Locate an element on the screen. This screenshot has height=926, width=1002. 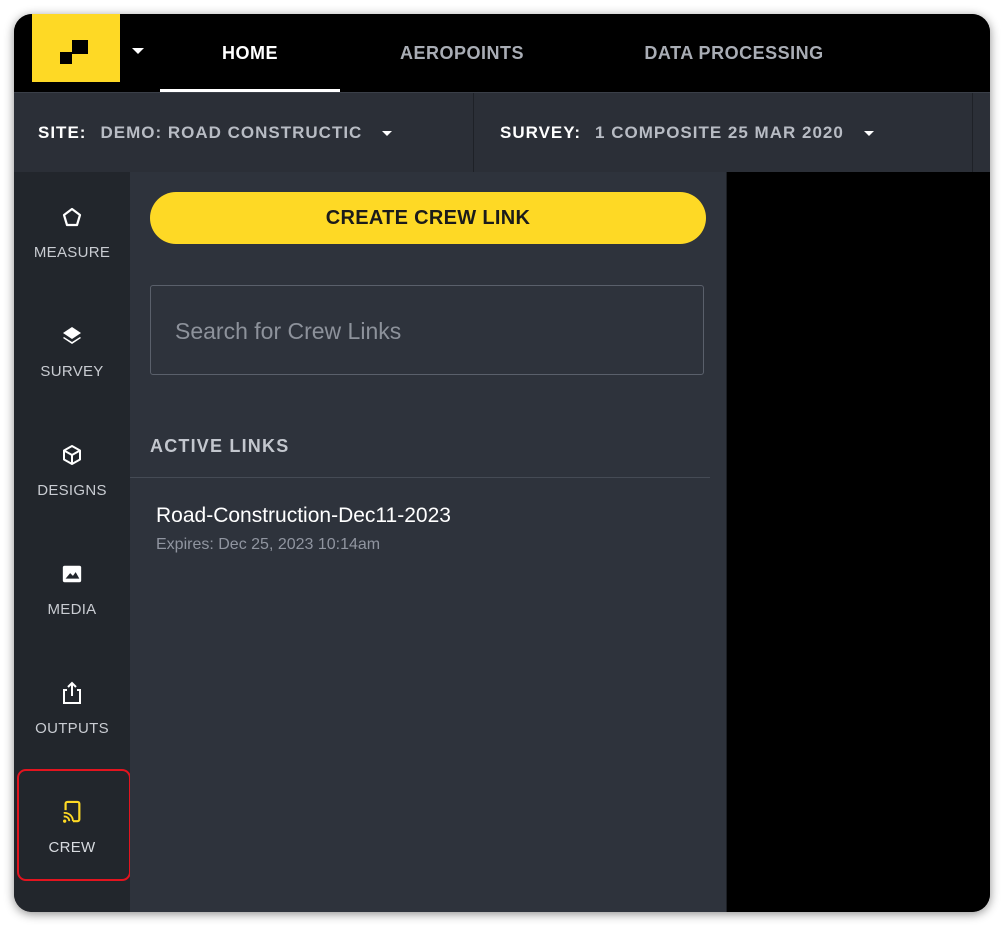
tab-home-label: HOME is located at coordinates (250, 52).